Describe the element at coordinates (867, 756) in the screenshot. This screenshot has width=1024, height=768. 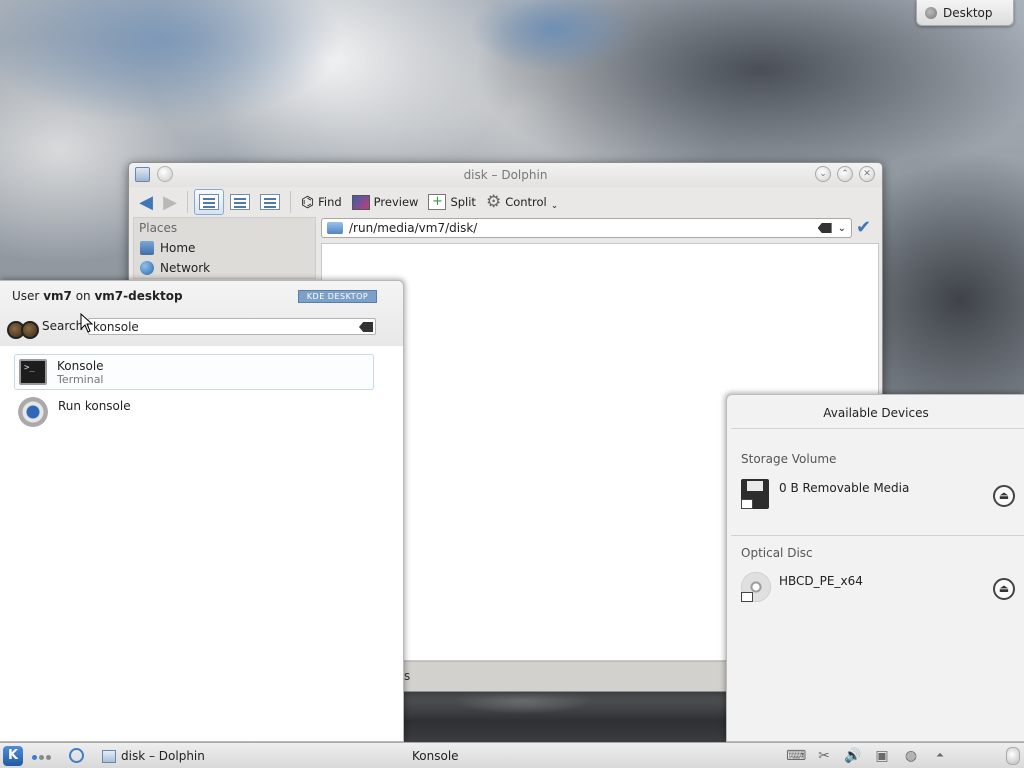
I see `system-tray: ⌨ ✂ 🔊 ▣ ◍ ⏶` at that location.